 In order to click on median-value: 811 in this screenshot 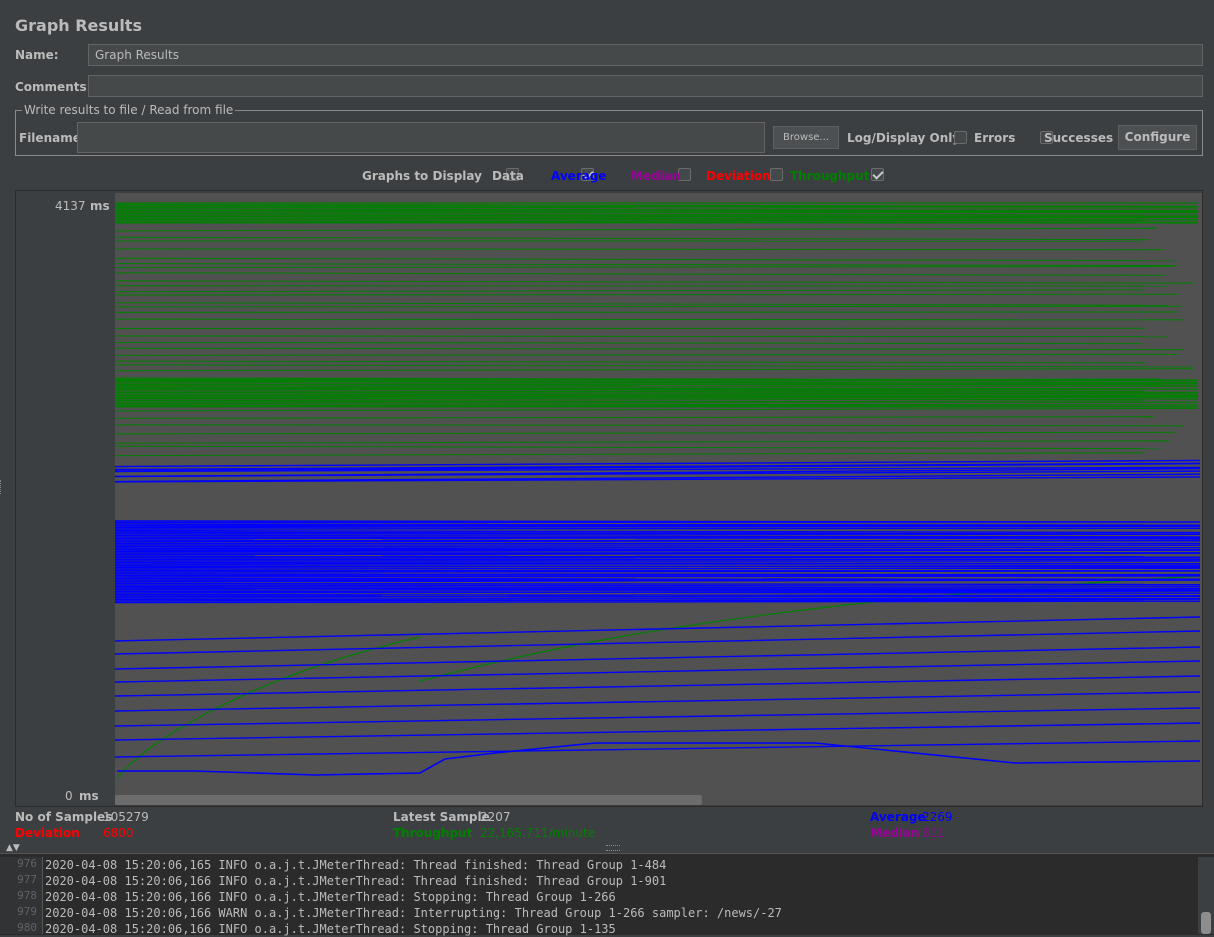, I will do `click(933, 833)`.